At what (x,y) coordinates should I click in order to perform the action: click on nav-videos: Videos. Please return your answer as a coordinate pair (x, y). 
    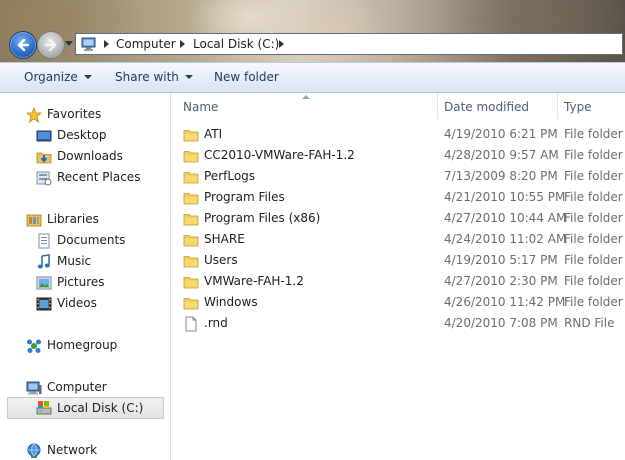
    Looking at the image, I should click on (84, 303).